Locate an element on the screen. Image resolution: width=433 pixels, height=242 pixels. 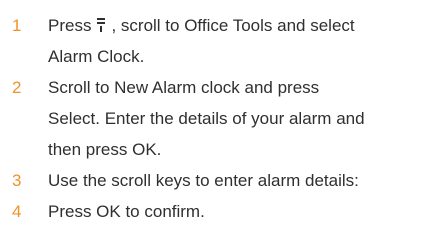
step-text-line: Alarm Clock. is located at coordinates (96, 56).